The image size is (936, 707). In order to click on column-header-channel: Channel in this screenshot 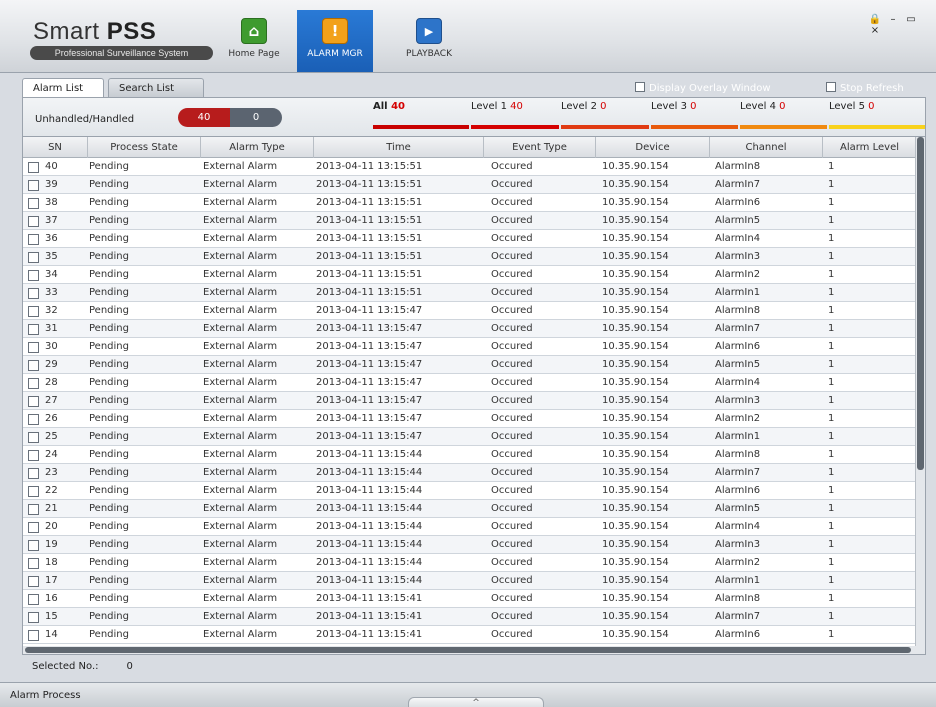, I will do `click(766, 147)`.